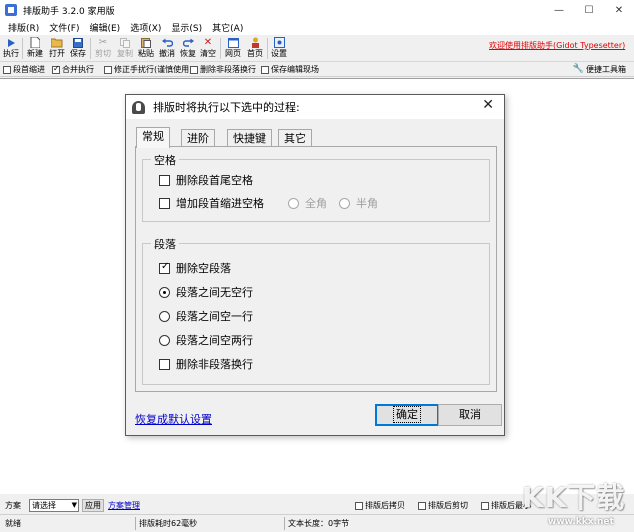  What do you see at coordinates (104, 27) in the screenshot?
I see `menu-edit: 编辑(E)` at bounding box center [104, 27].